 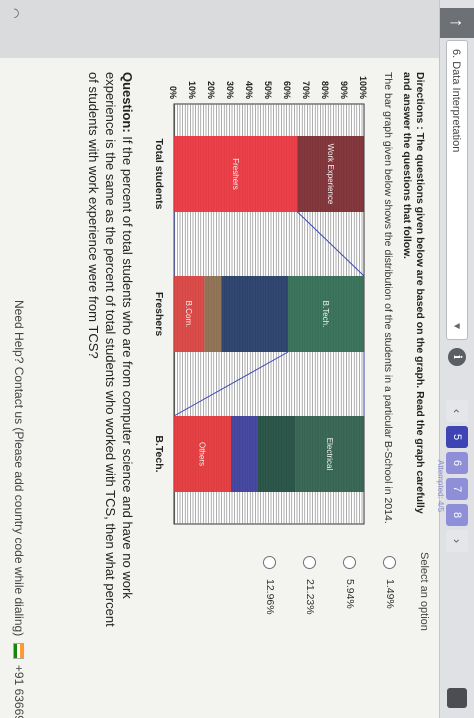 I want to click on y-tick-label: 90%, so click(x=344, y=90).